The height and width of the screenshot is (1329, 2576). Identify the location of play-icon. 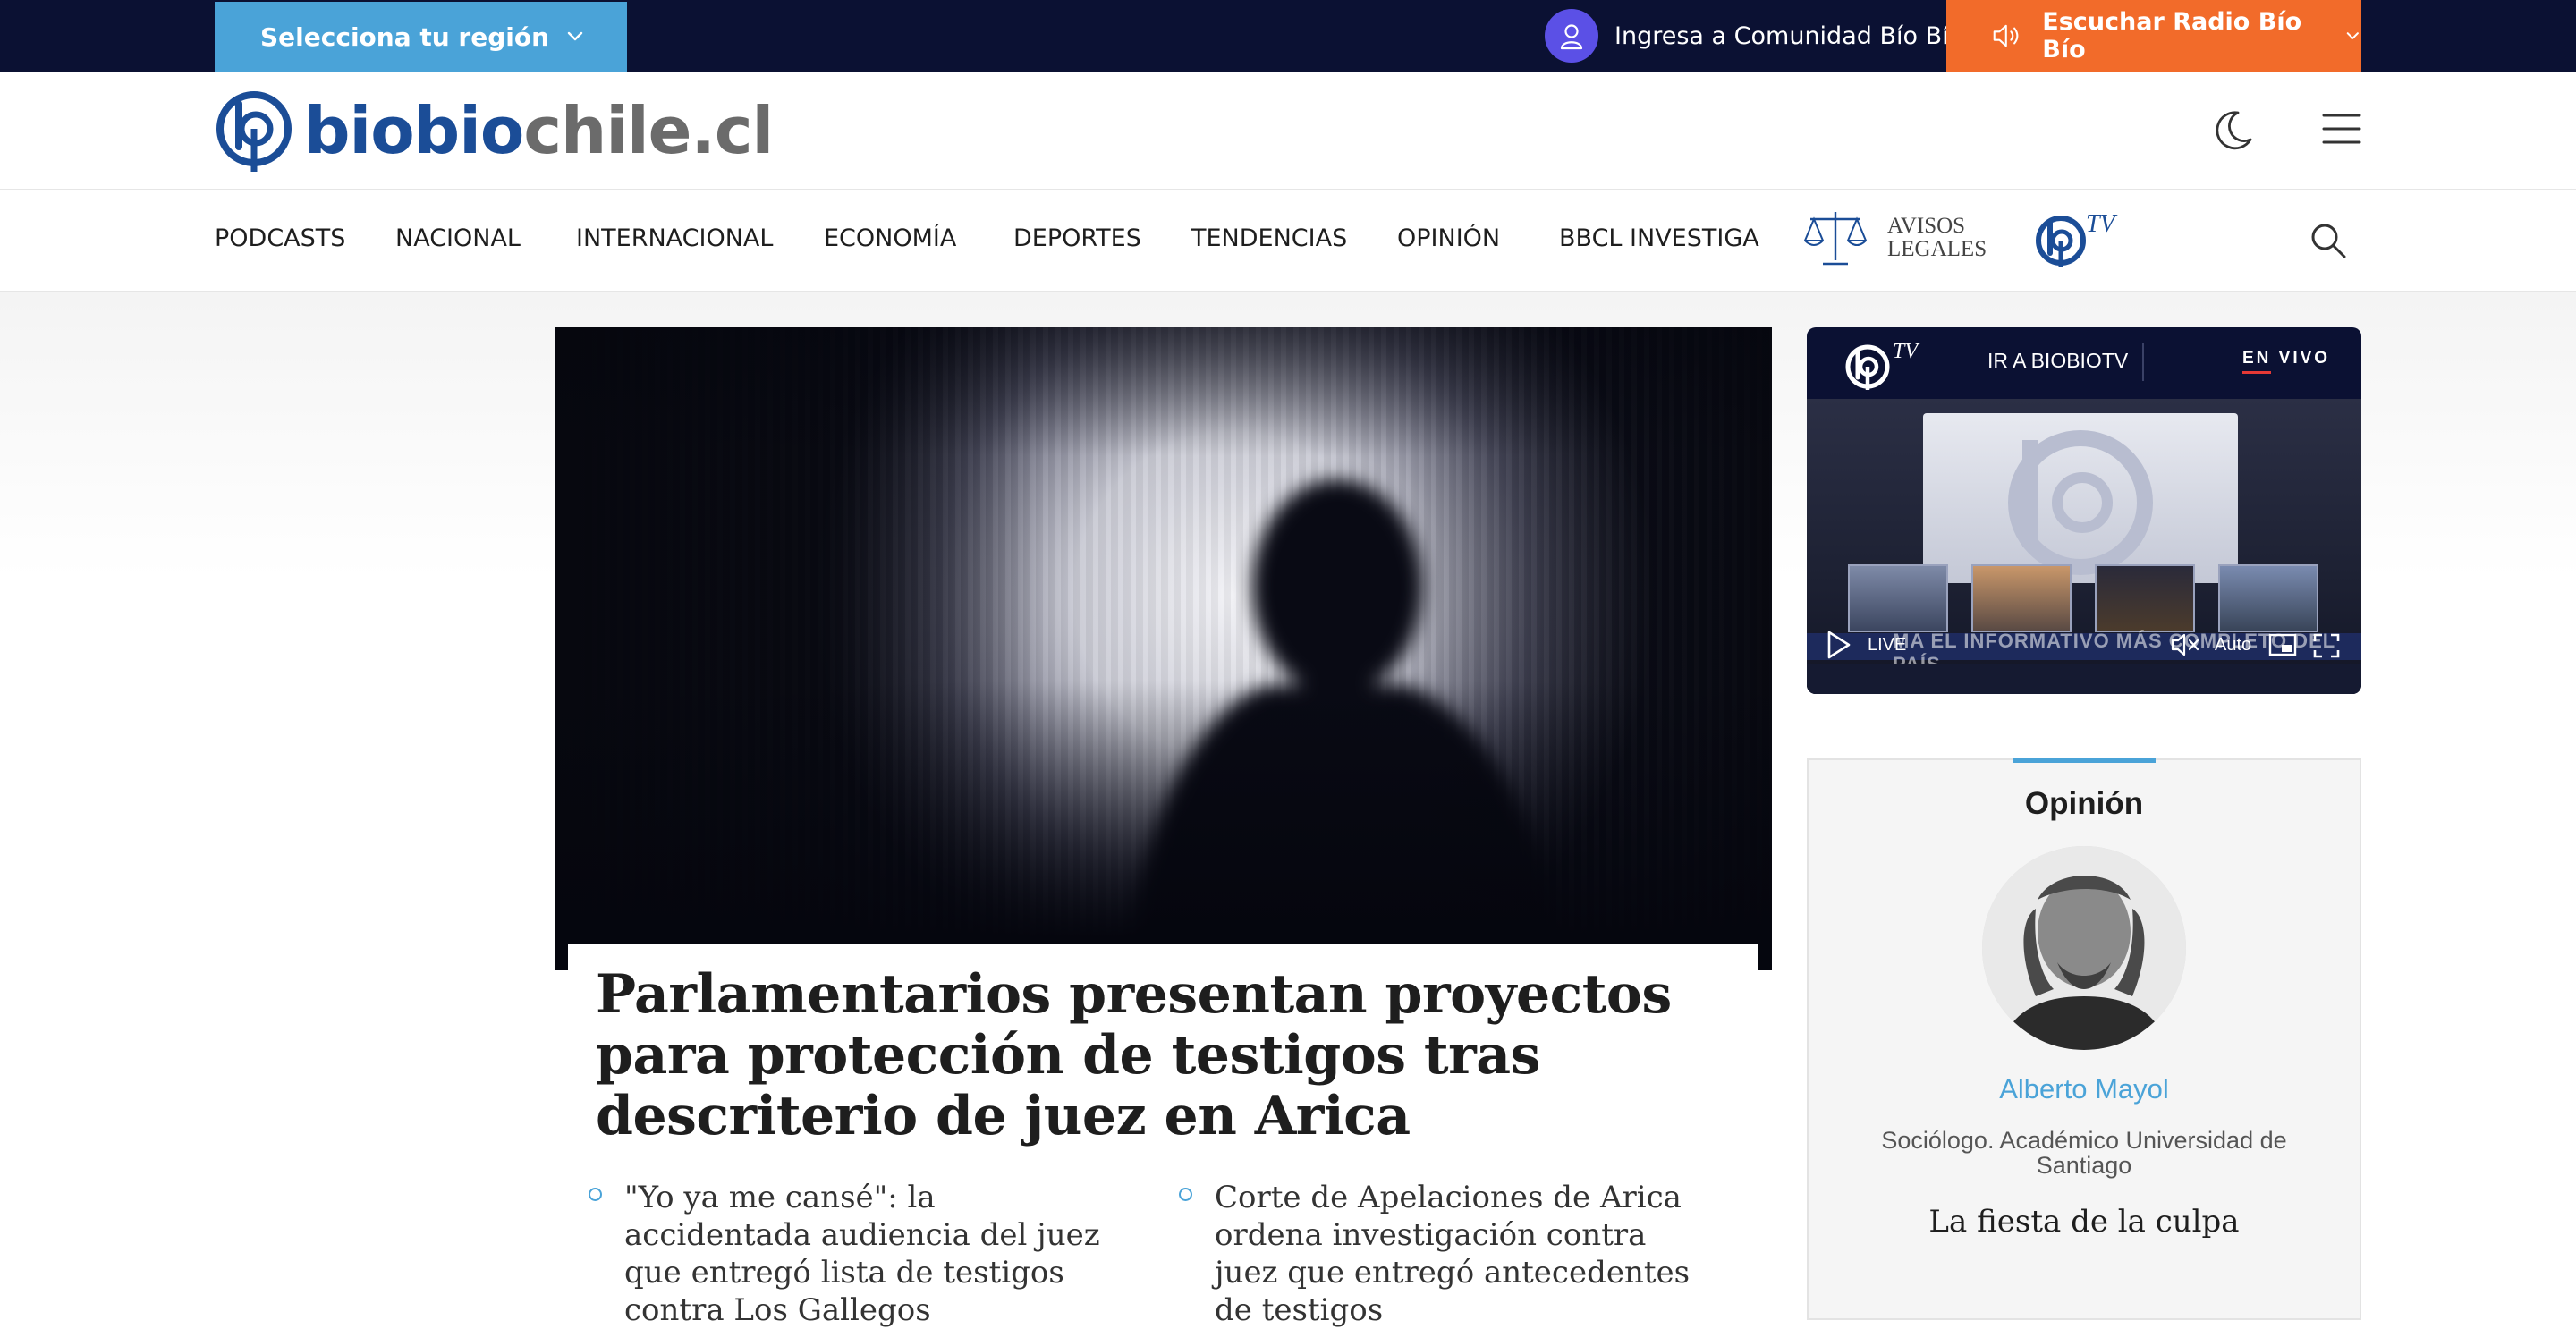
(1838, 645).